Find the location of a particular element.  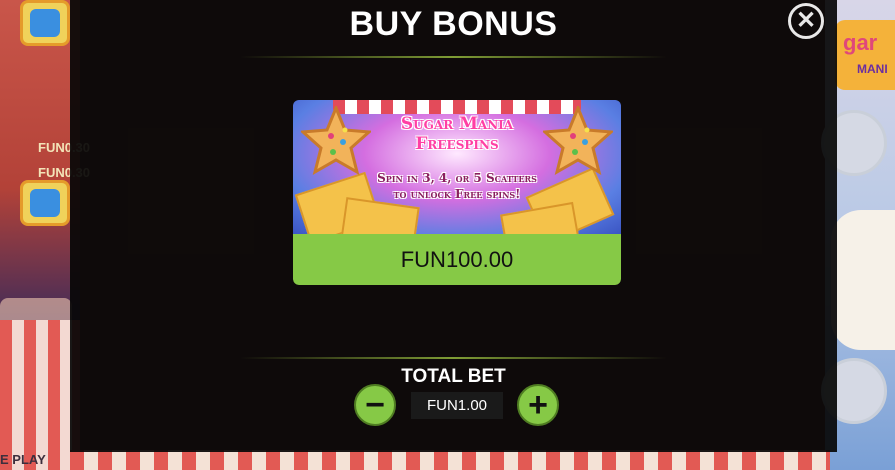

logo-title: gar is located at coordinates (860, 42).